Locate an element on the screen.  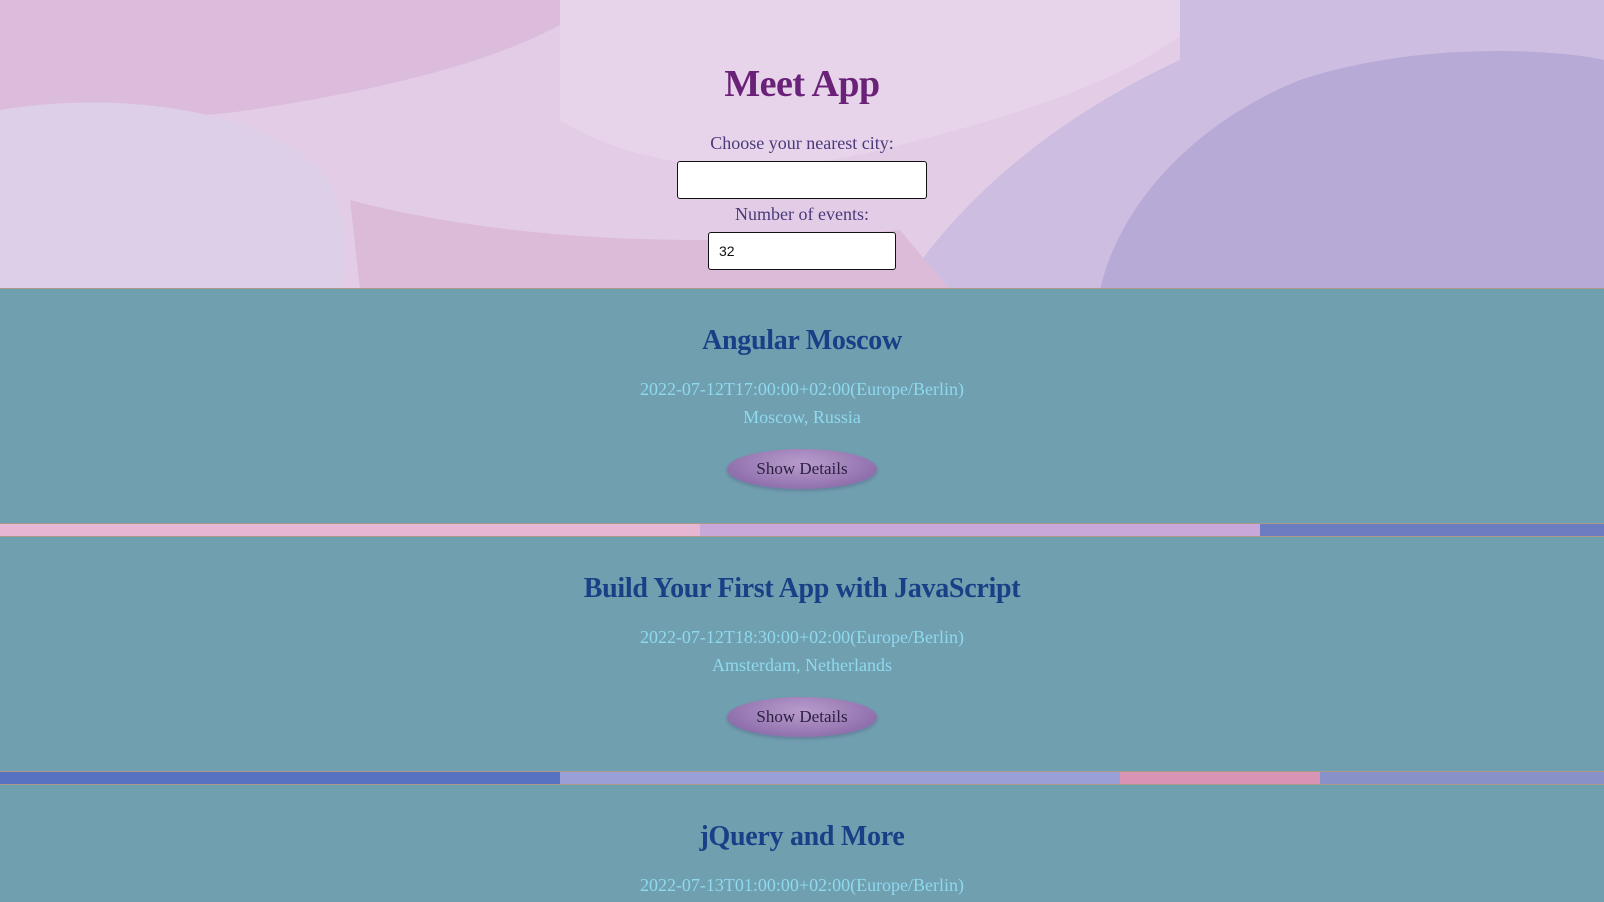
event-time: 2022-07-12T18:30:00+02:00(Europe/Berlin) is located at coordinates (802, 637).